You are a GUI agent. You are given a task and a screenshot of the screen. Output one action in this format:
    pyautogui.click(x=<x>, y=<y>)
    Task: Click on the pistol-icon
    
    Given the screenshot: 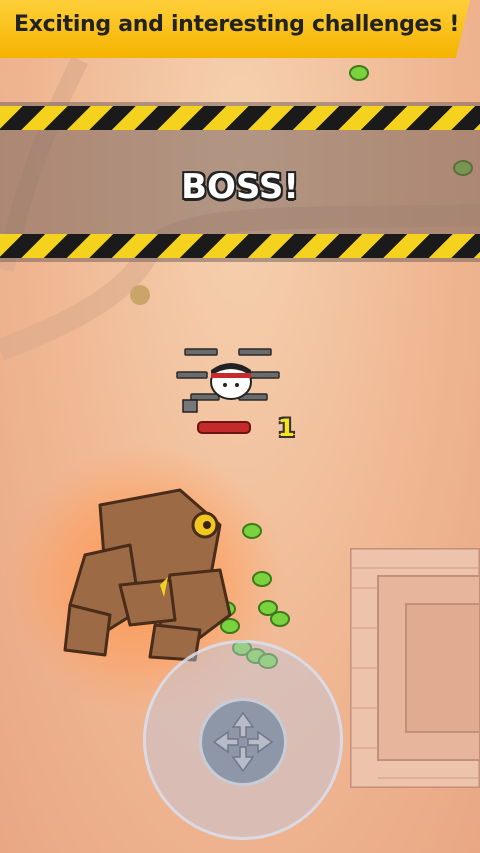 What is the action you would take?
    pyautogui.click(x=190, y=406)
    